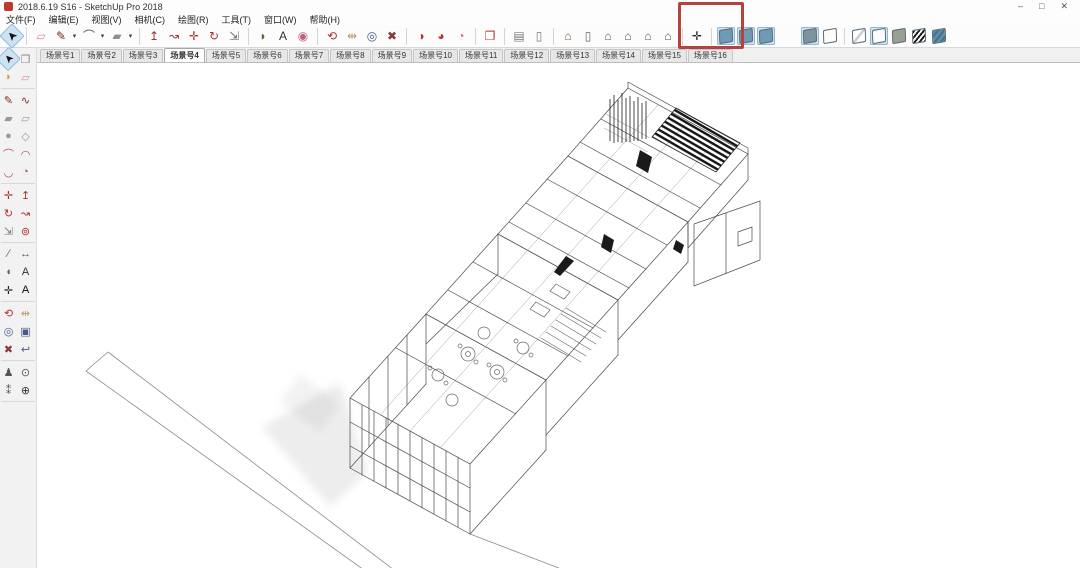 Image resolution: width=1080 pixels, height=568 pixels. I want to click on freehand-tool: ∿, so click(25, 100).